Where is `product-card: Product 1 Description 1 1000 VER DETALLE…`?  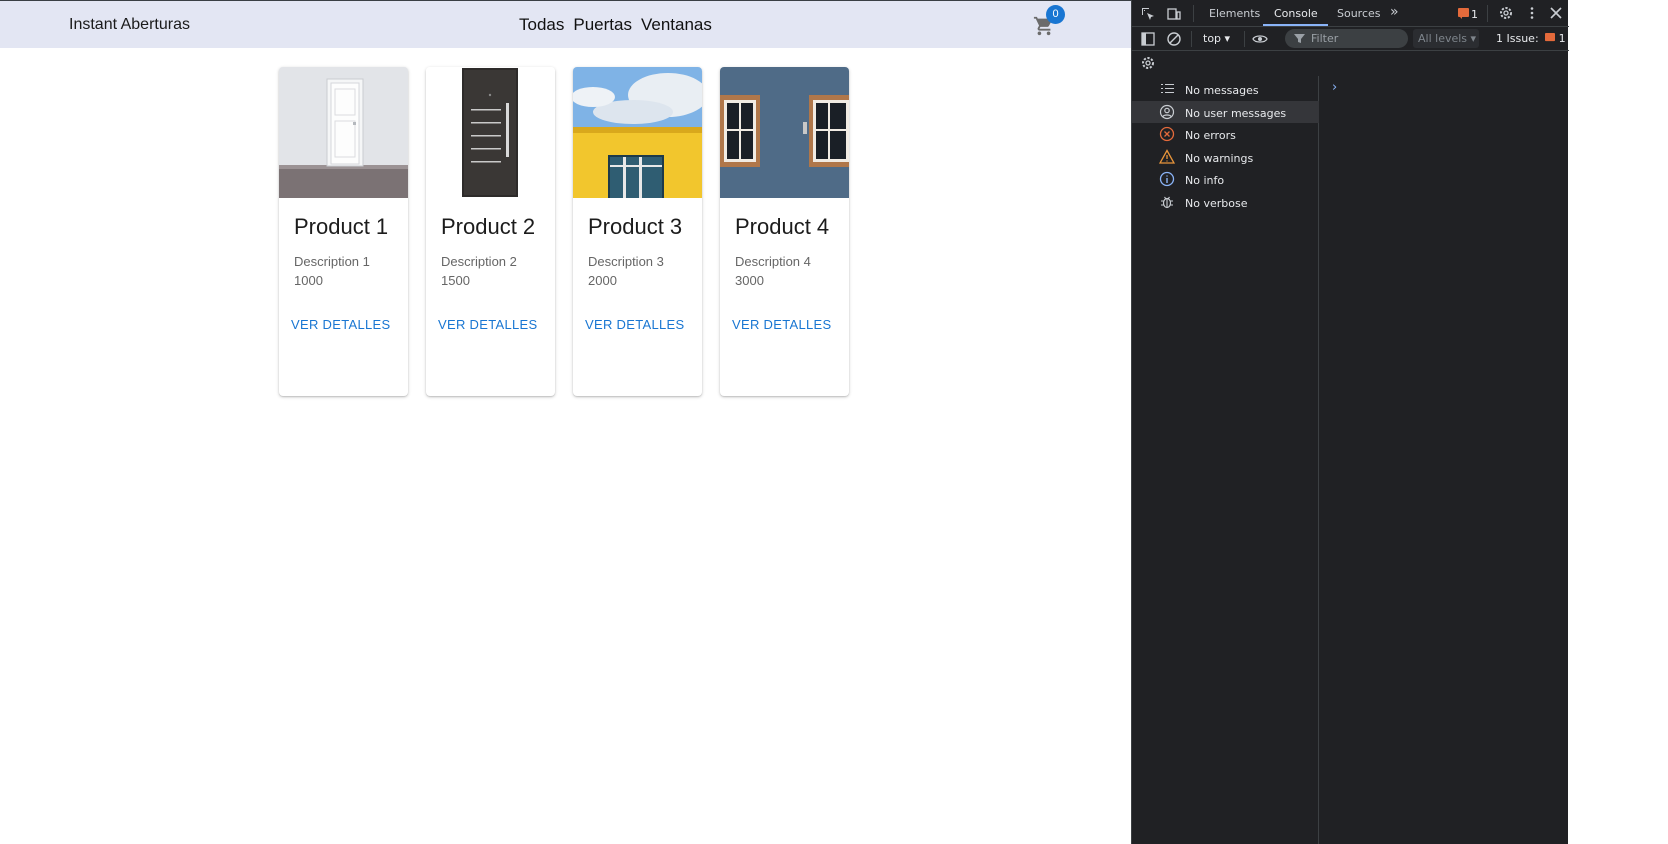
product-card: Product 1 Description 1 1000 VER DETALLE… is located at coordinates (343, 231).